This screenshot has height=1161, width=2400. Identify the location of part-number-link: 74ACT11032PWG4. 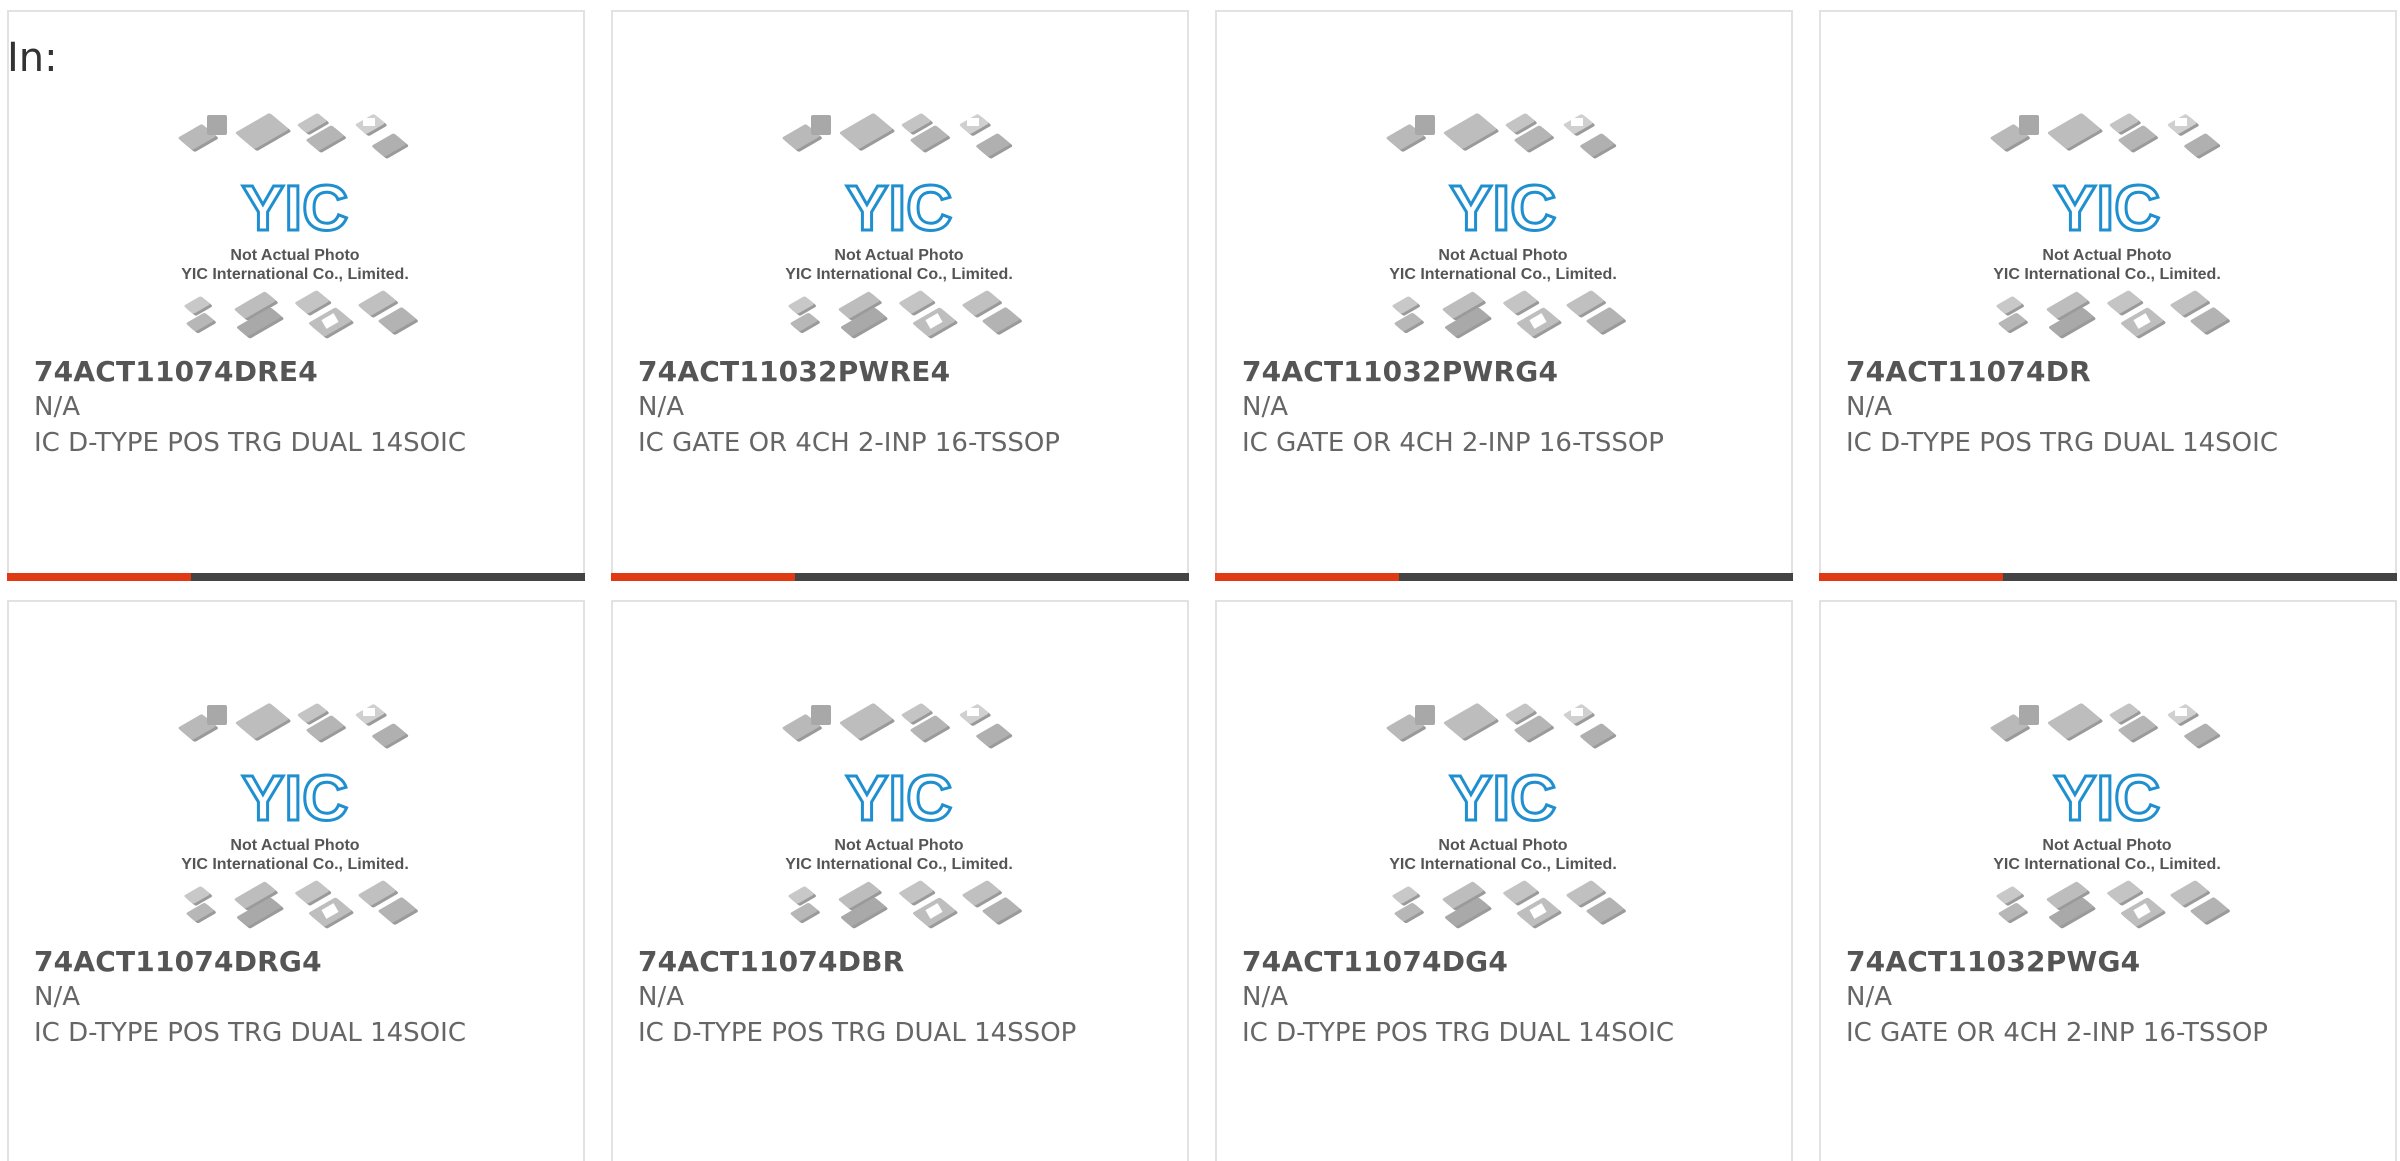
(1993, 961).